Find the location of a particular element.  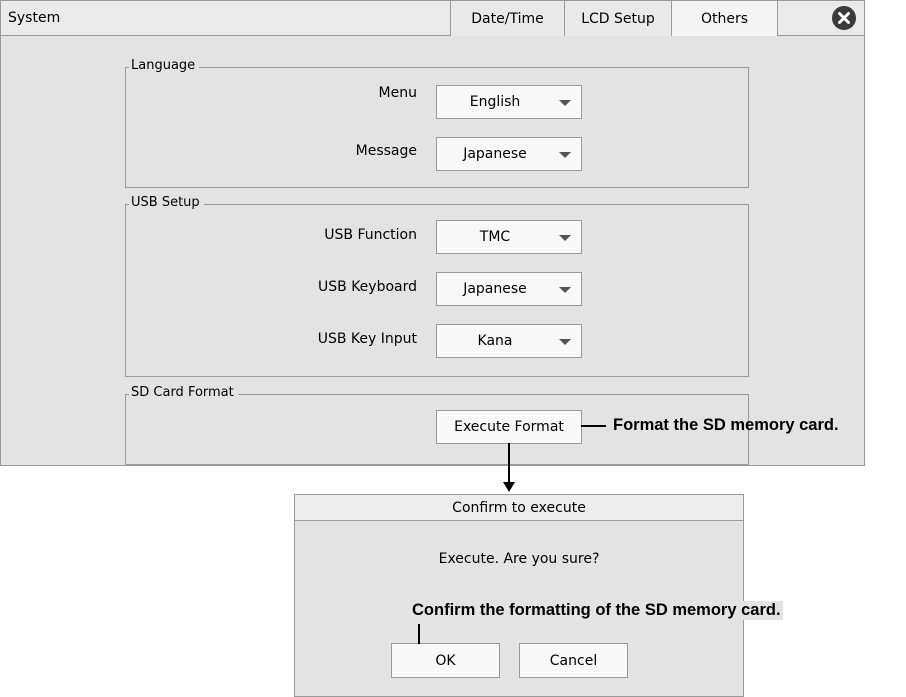

menu-language-dropdown: English is located at coordinates (509, 102).